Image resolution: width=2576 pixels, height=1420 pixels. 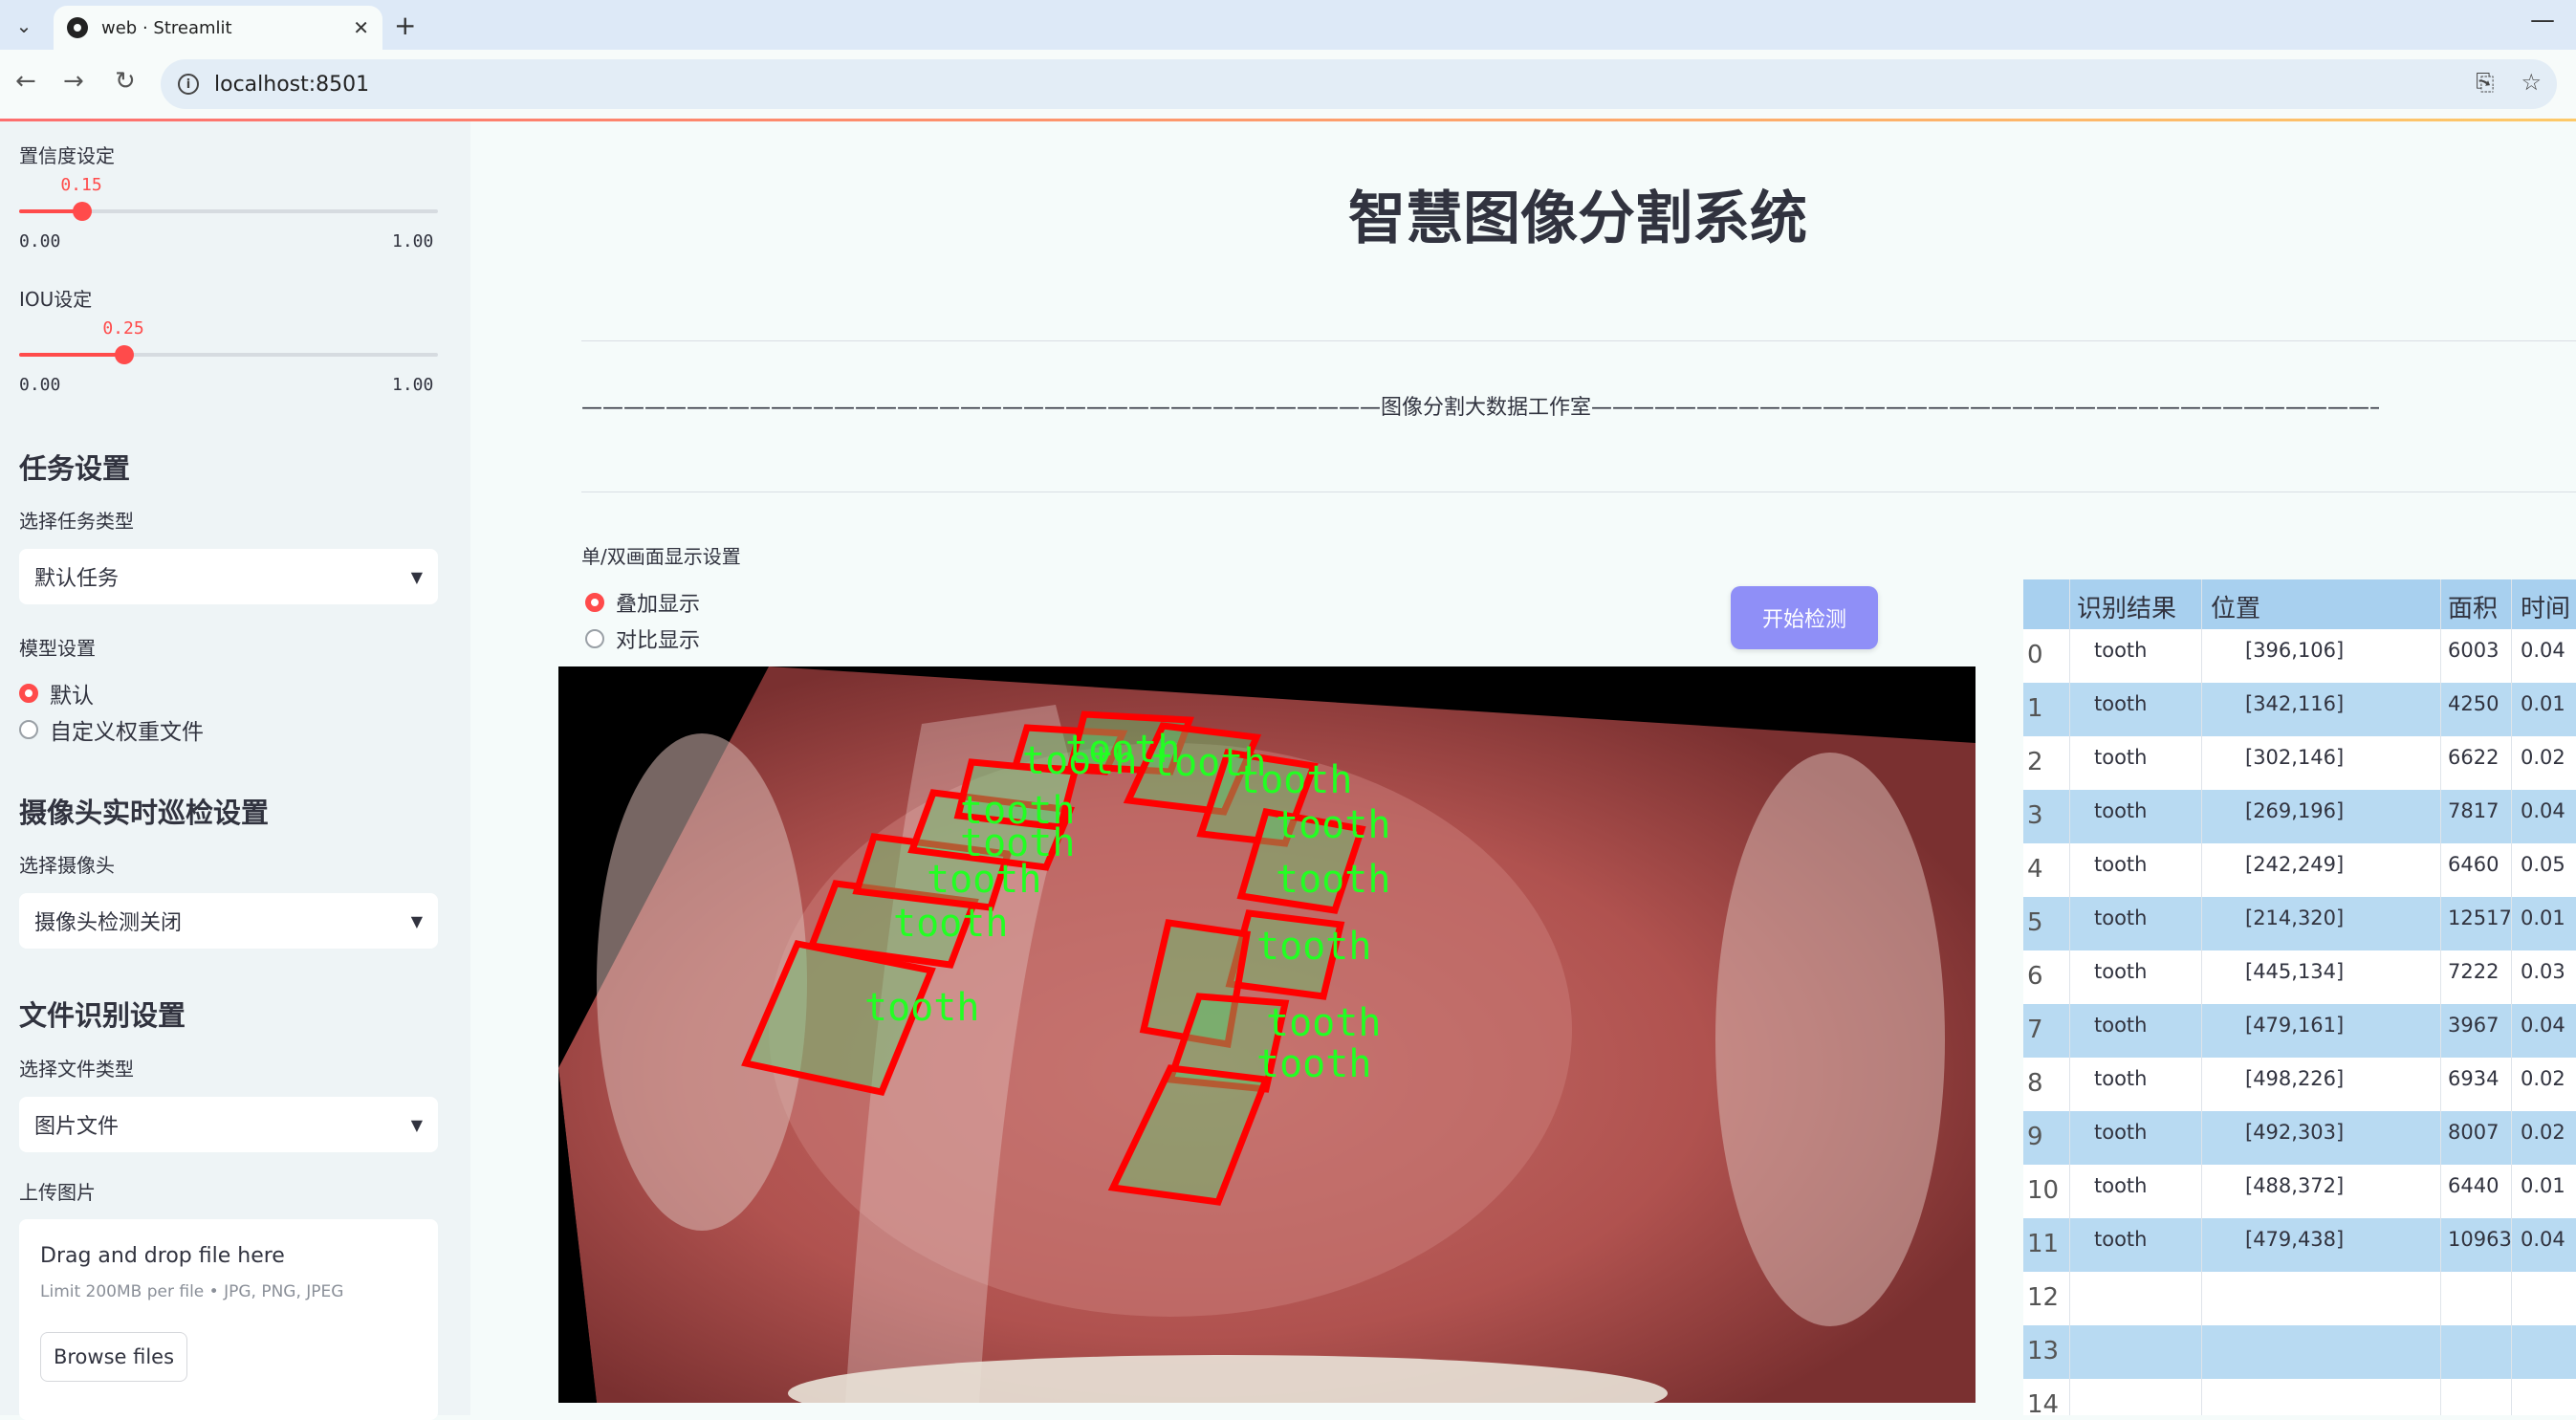 What do you see at coordinates (2299, 1084) in the screenshot?
I see `table-row: 8 tooth [498,226] 6934 0.02` at bounding box center [2299, 1084].